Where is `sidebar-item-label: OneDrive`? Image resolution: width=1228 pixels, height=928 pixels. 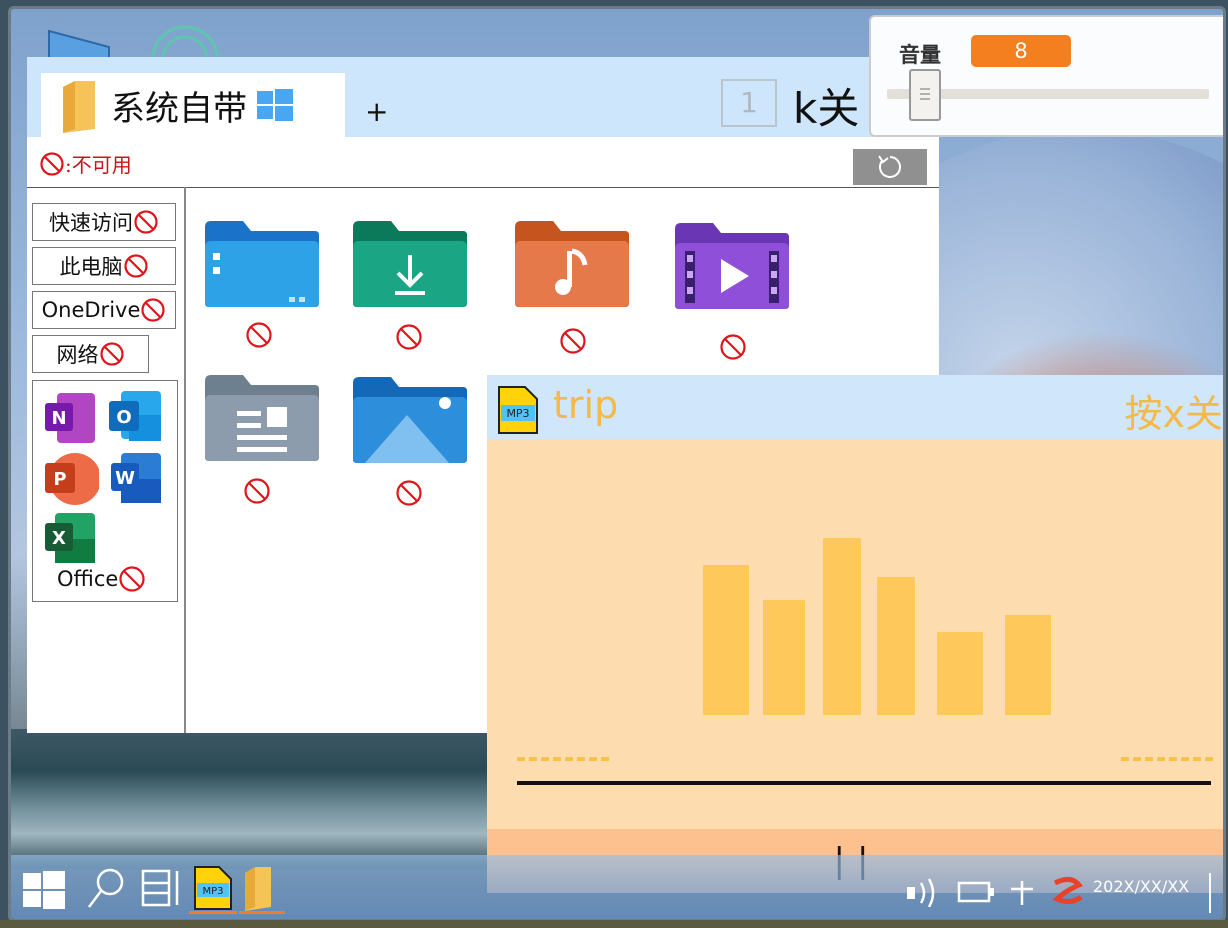 sidebar-item-label: OneDrive is located at coordinates (91, 310).